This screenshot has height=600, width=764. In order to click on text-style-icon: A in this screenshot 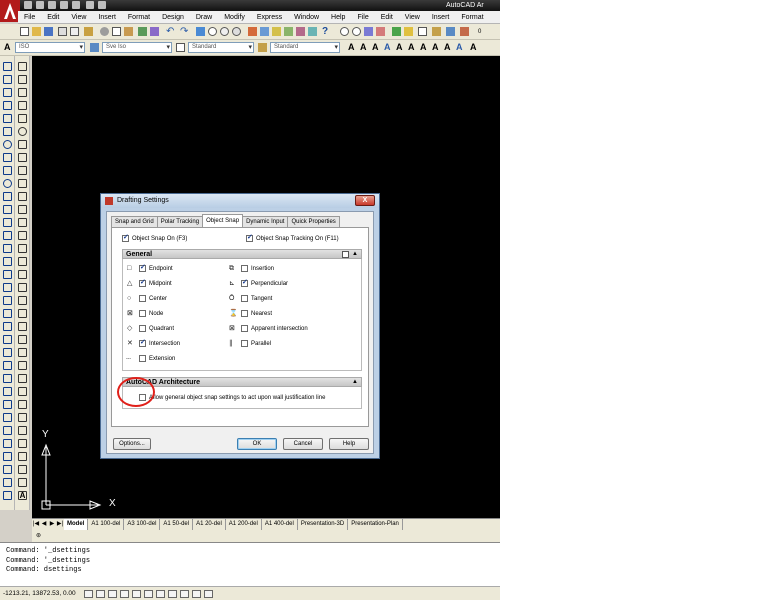, I will do `click(7, 47)`.